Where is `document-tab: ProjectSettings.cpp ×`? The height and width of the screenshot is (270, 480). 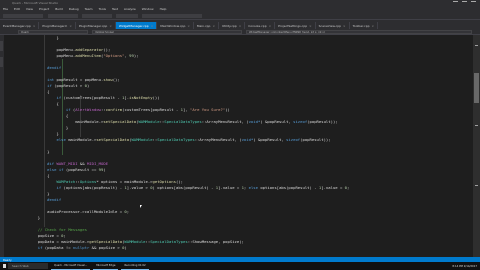 document-tab: ProjectSettings.cpp × is located at coordinates (295, 25).